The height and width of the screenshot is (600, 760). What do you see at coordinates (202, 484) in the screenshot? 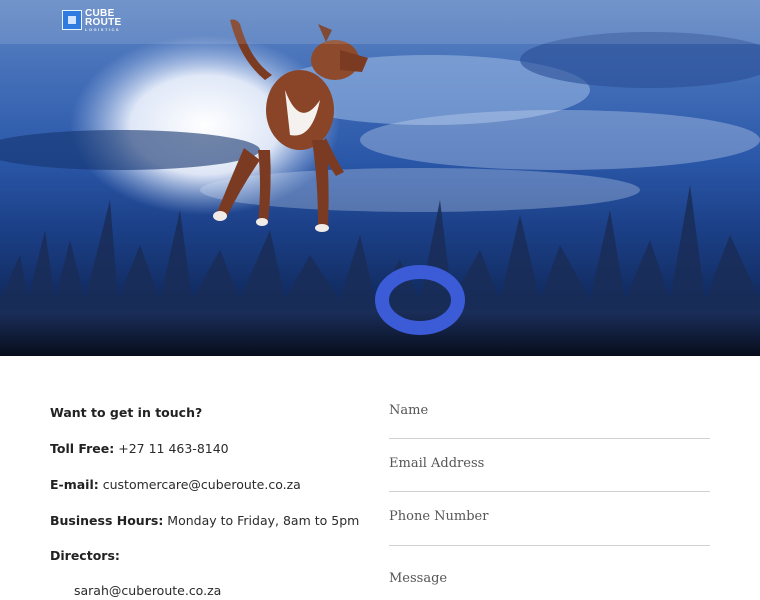
I see `email-link: customercare@cuberoute.co.za` at bounding box center [202, 484].